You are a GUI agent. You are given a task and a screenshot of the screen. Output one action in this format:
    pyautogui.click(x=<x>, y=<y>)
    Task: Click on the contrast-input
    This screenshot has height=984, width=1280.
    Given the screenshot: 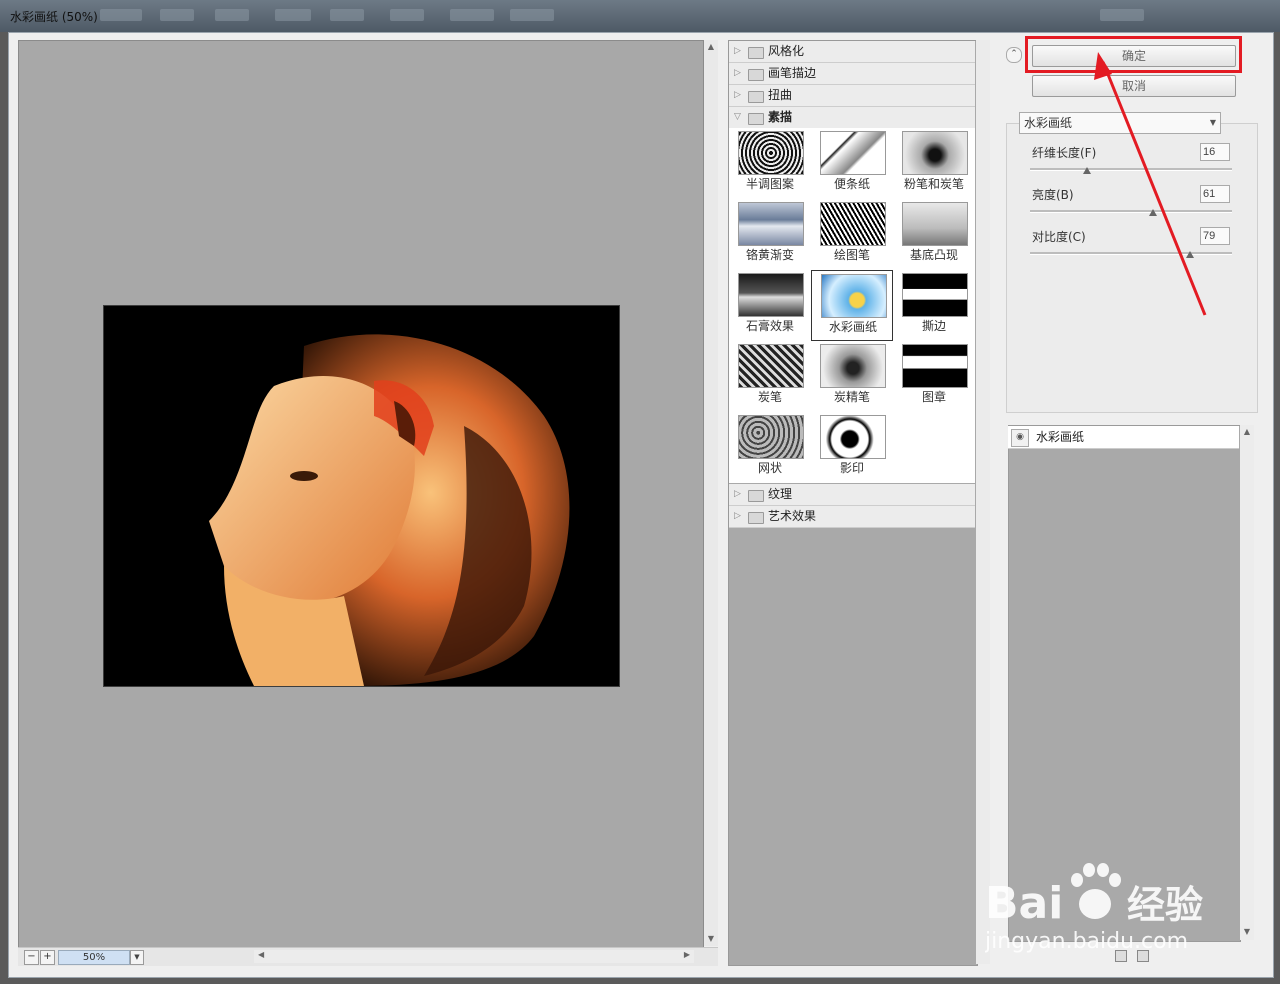 What is the action you would take?
    pyautogui.click(x=1215, y=236)
    